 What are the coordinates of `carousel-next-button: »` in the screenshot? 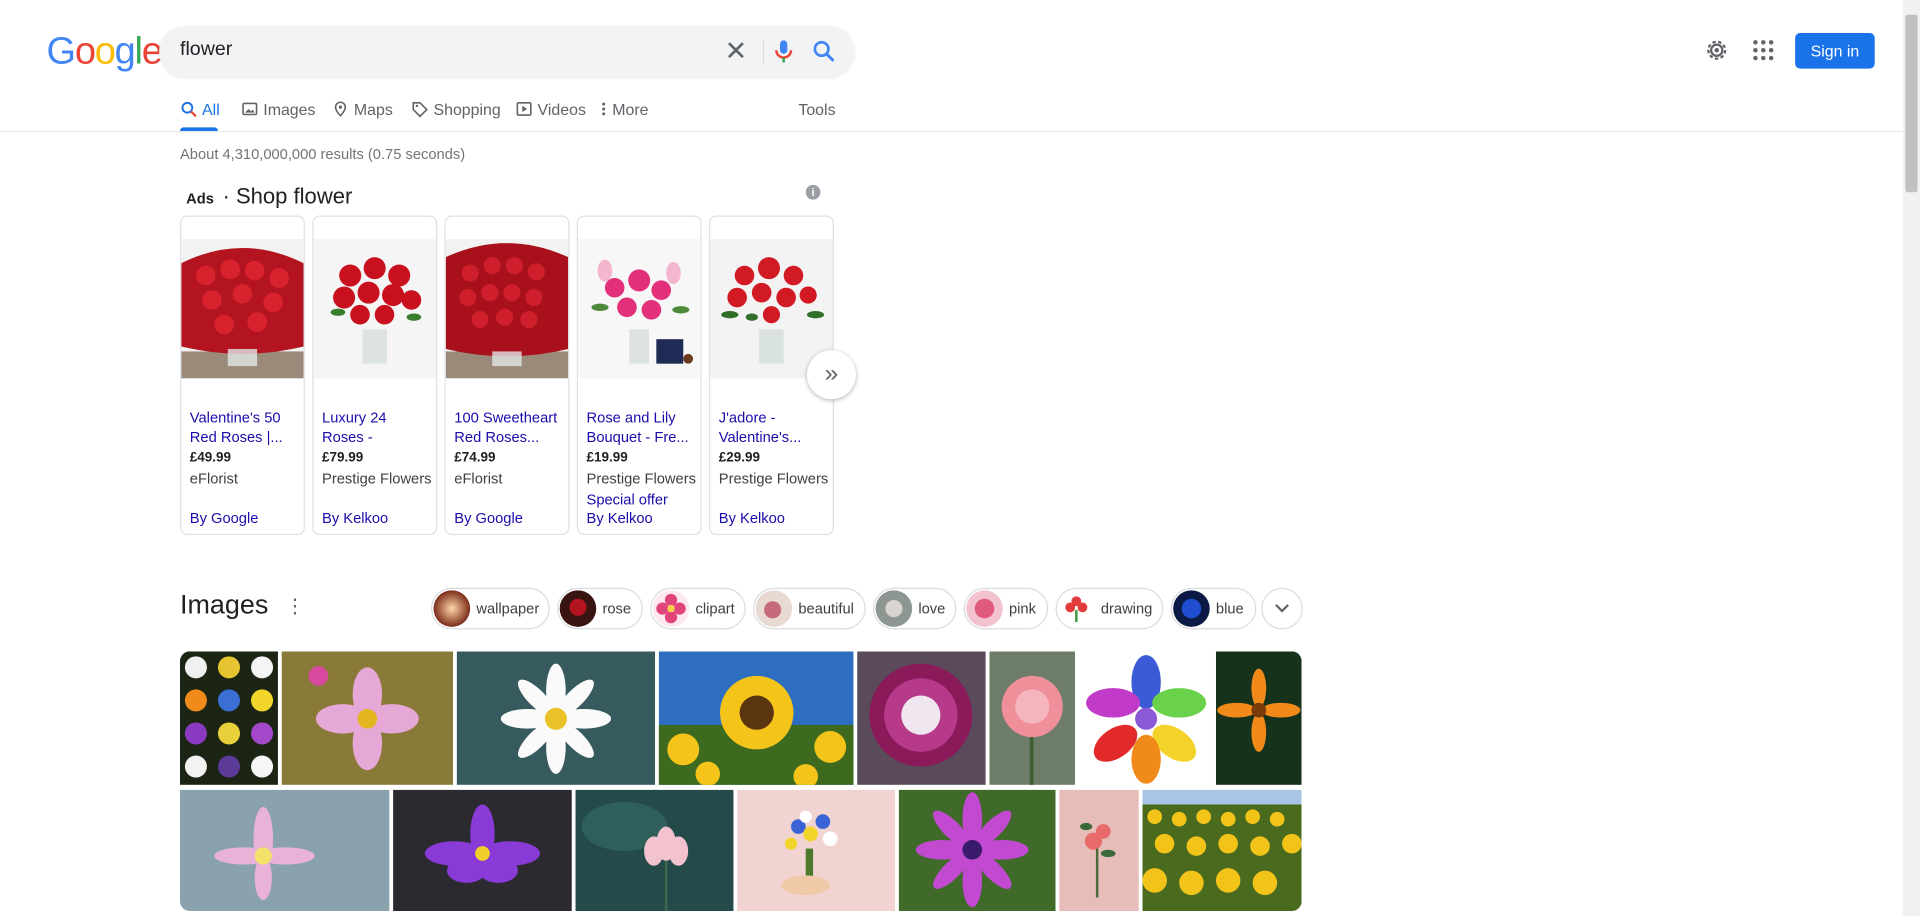 It's located at (831, 375).